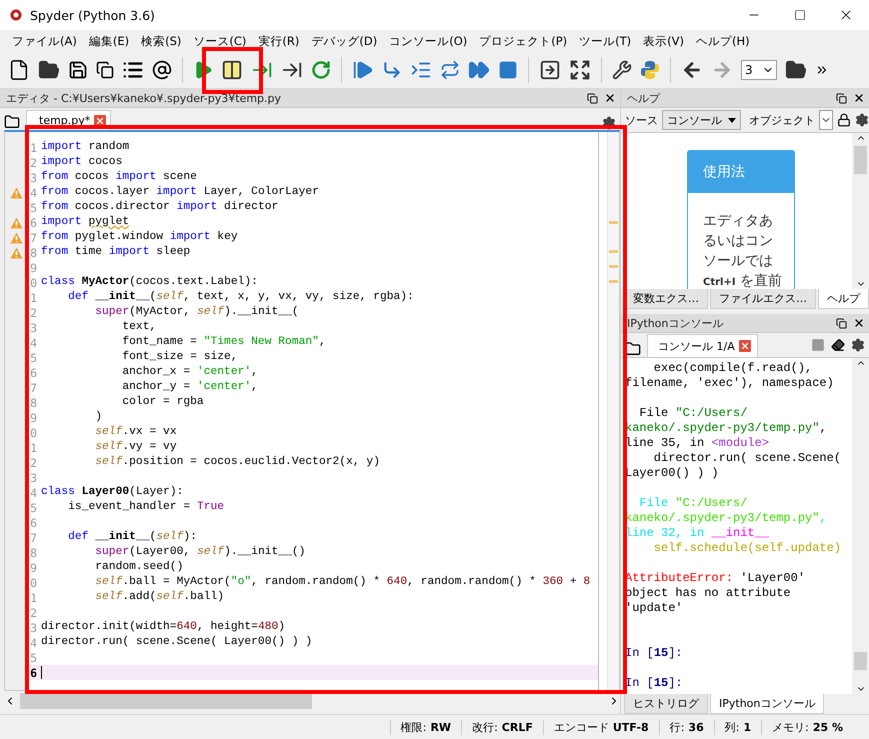 The width and height of the screenshot is (869, 739). I want to click on console-line: line 35, in <module>, so click(697, 443).